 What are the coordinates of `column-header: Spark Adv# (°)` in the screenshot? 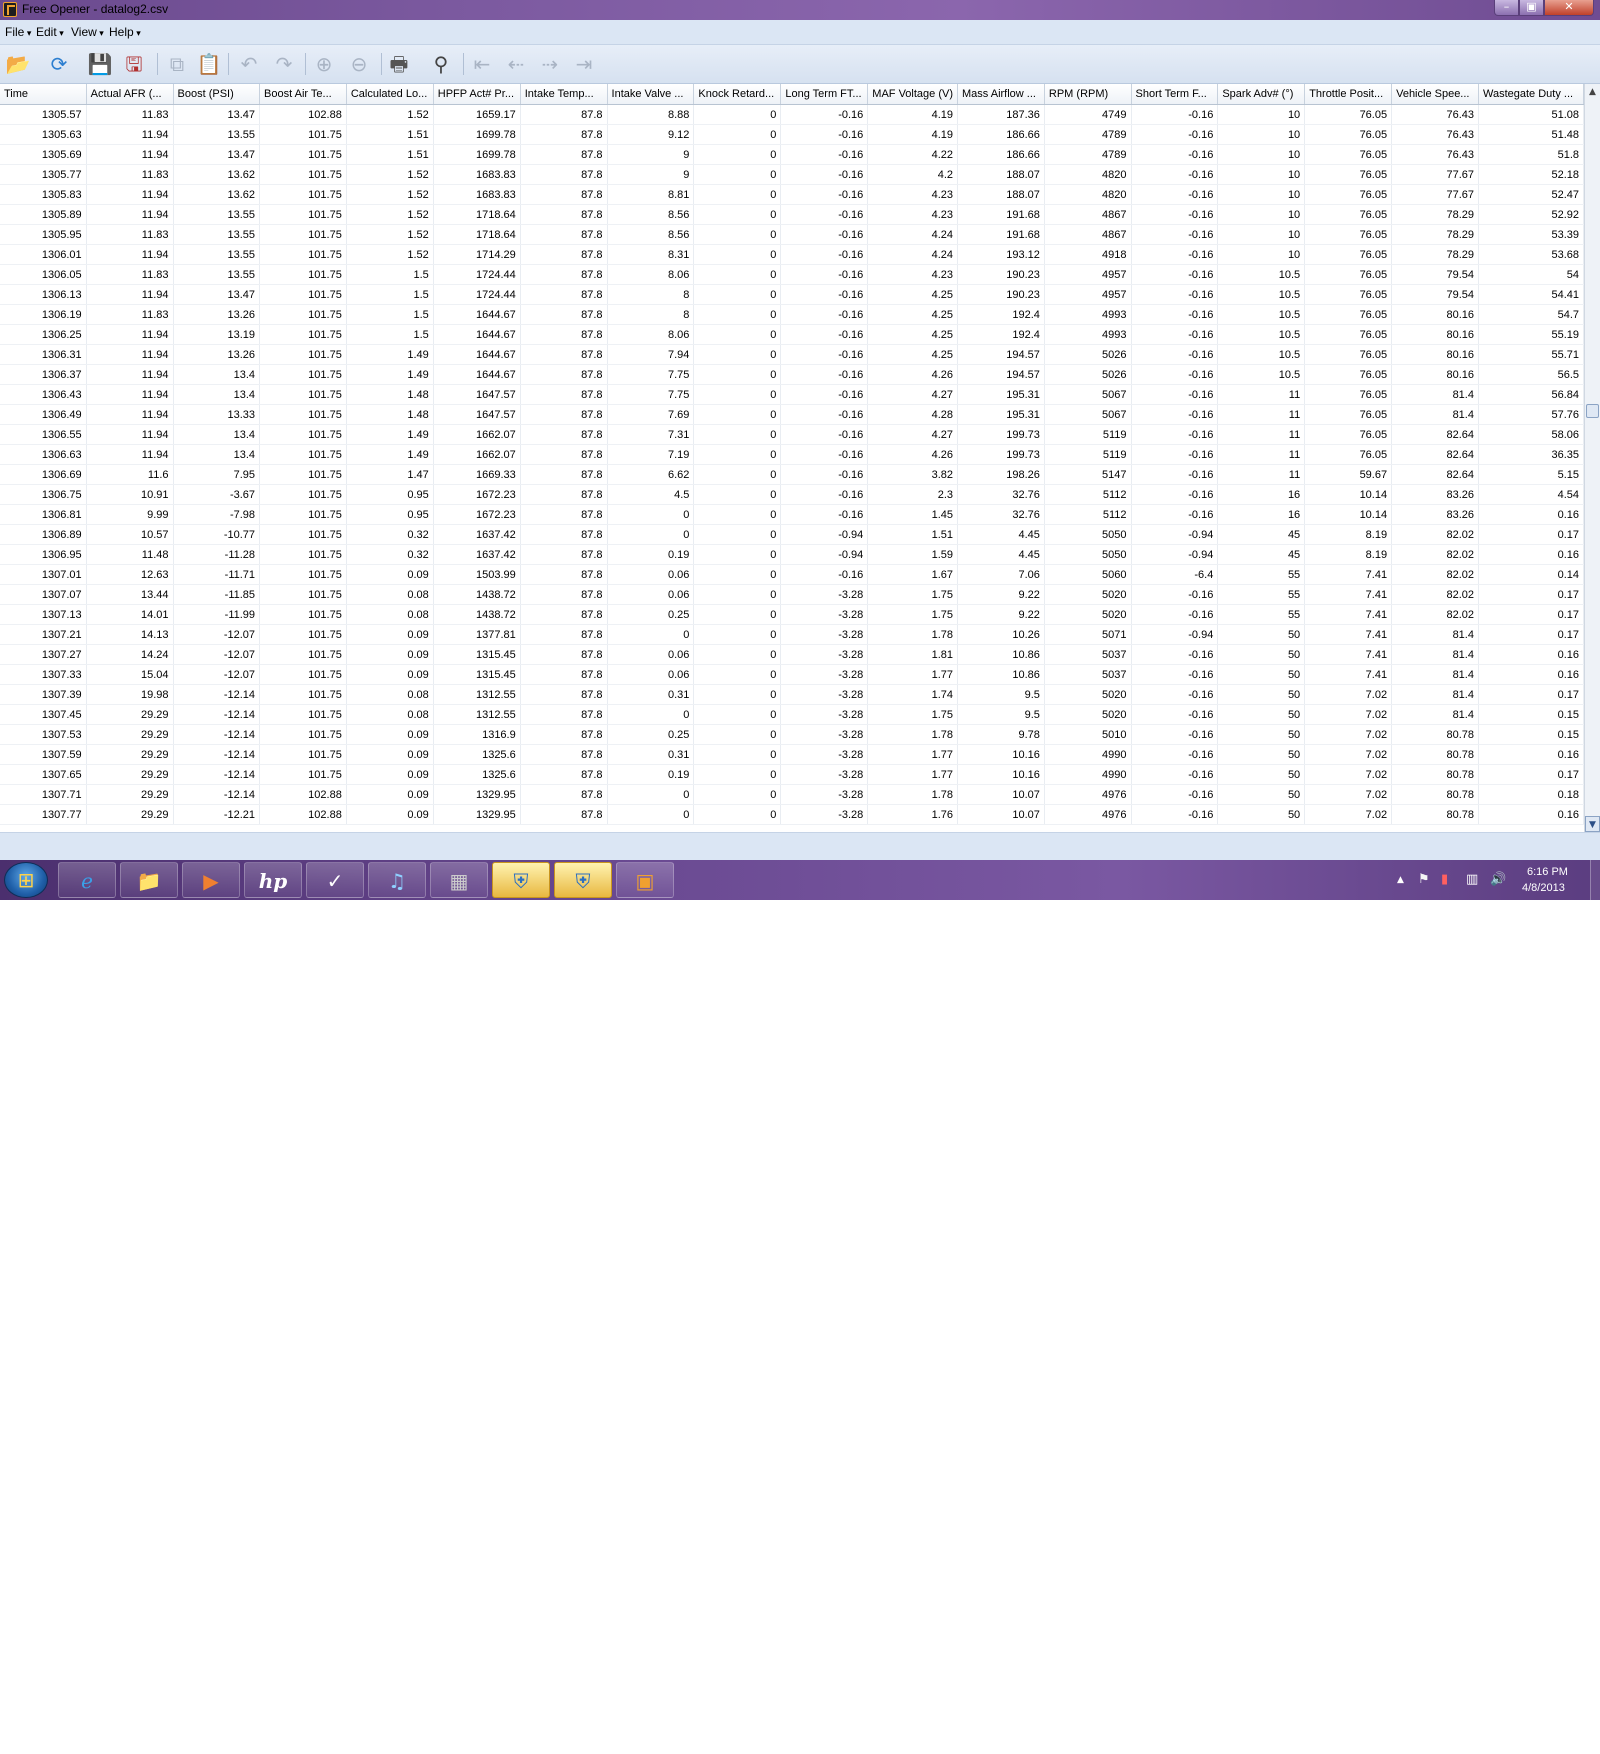 It's located at (1261, 94).